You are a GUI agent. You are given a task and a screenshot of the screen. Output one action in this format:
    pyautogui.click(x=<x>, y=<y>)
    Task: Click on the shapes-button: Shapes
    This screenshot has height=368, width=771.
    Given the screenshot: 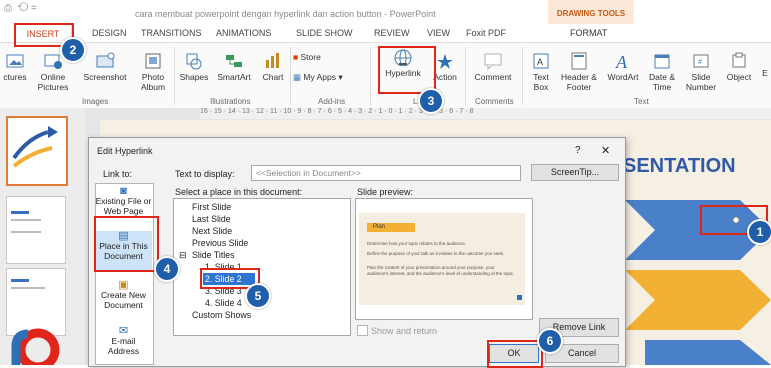 What is the action you would take?
    pyautogui.click(x=194, y=67)
    